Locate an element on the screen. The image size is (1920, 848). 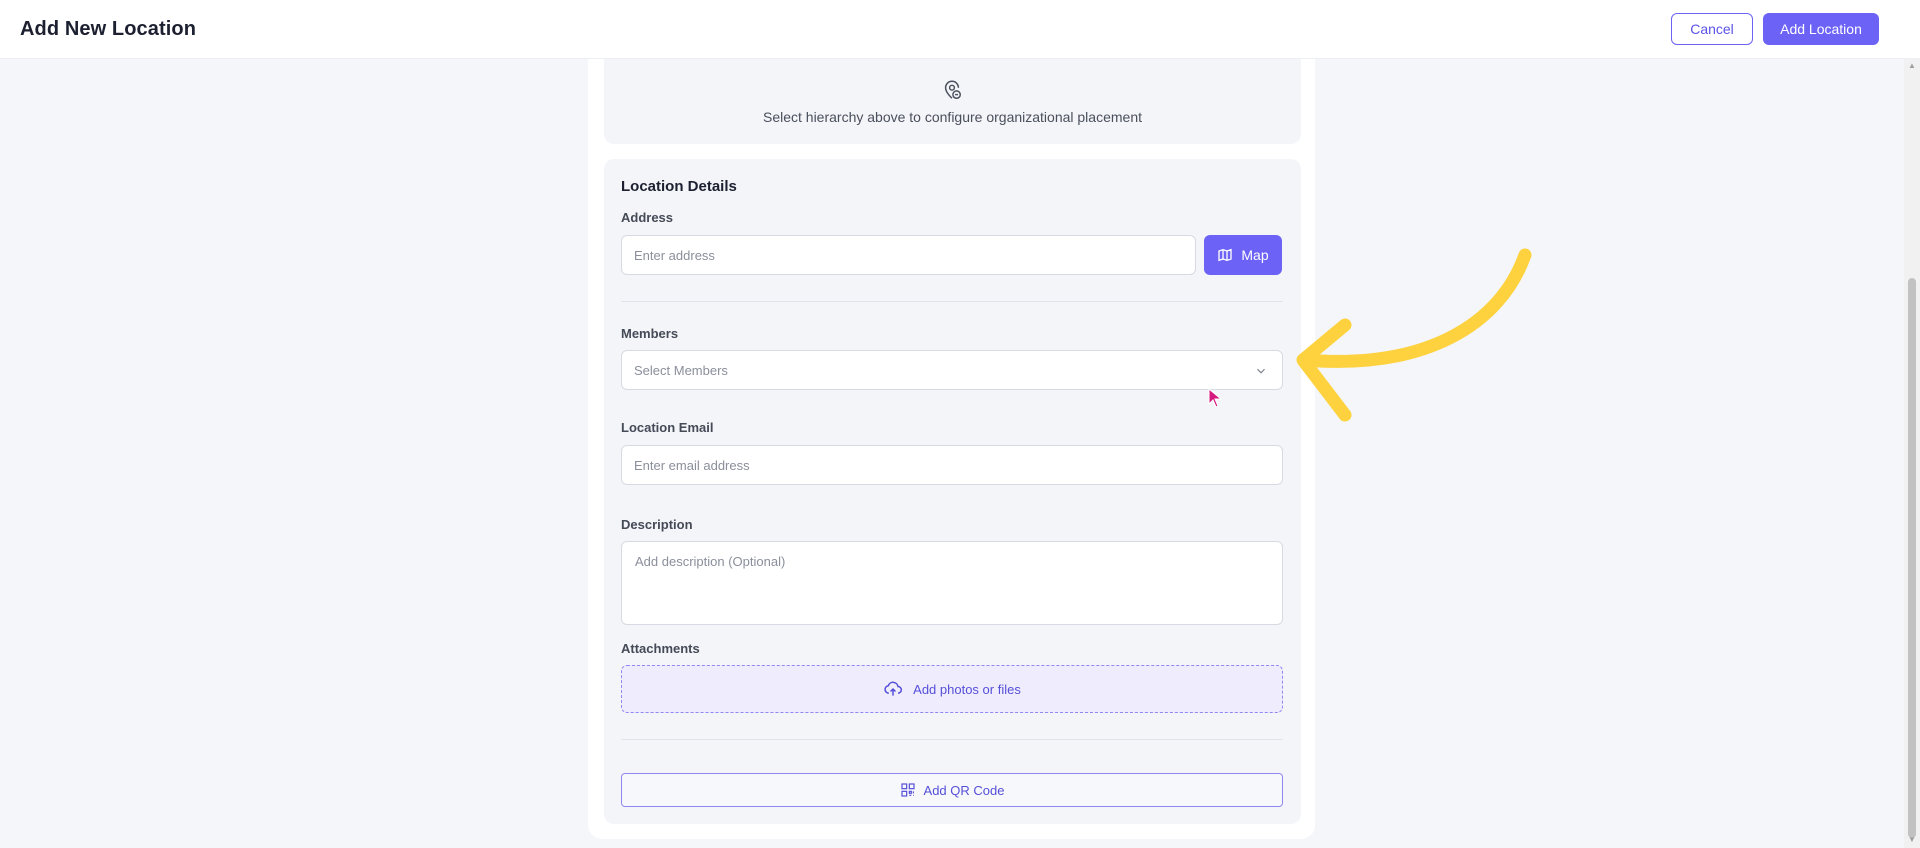
description-label: Description is located at coordinates (657, 524).